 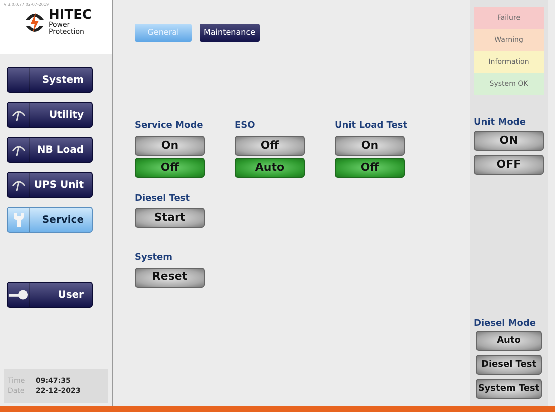 I want to click on nav-button: Utility, so click(x=50, y=115).